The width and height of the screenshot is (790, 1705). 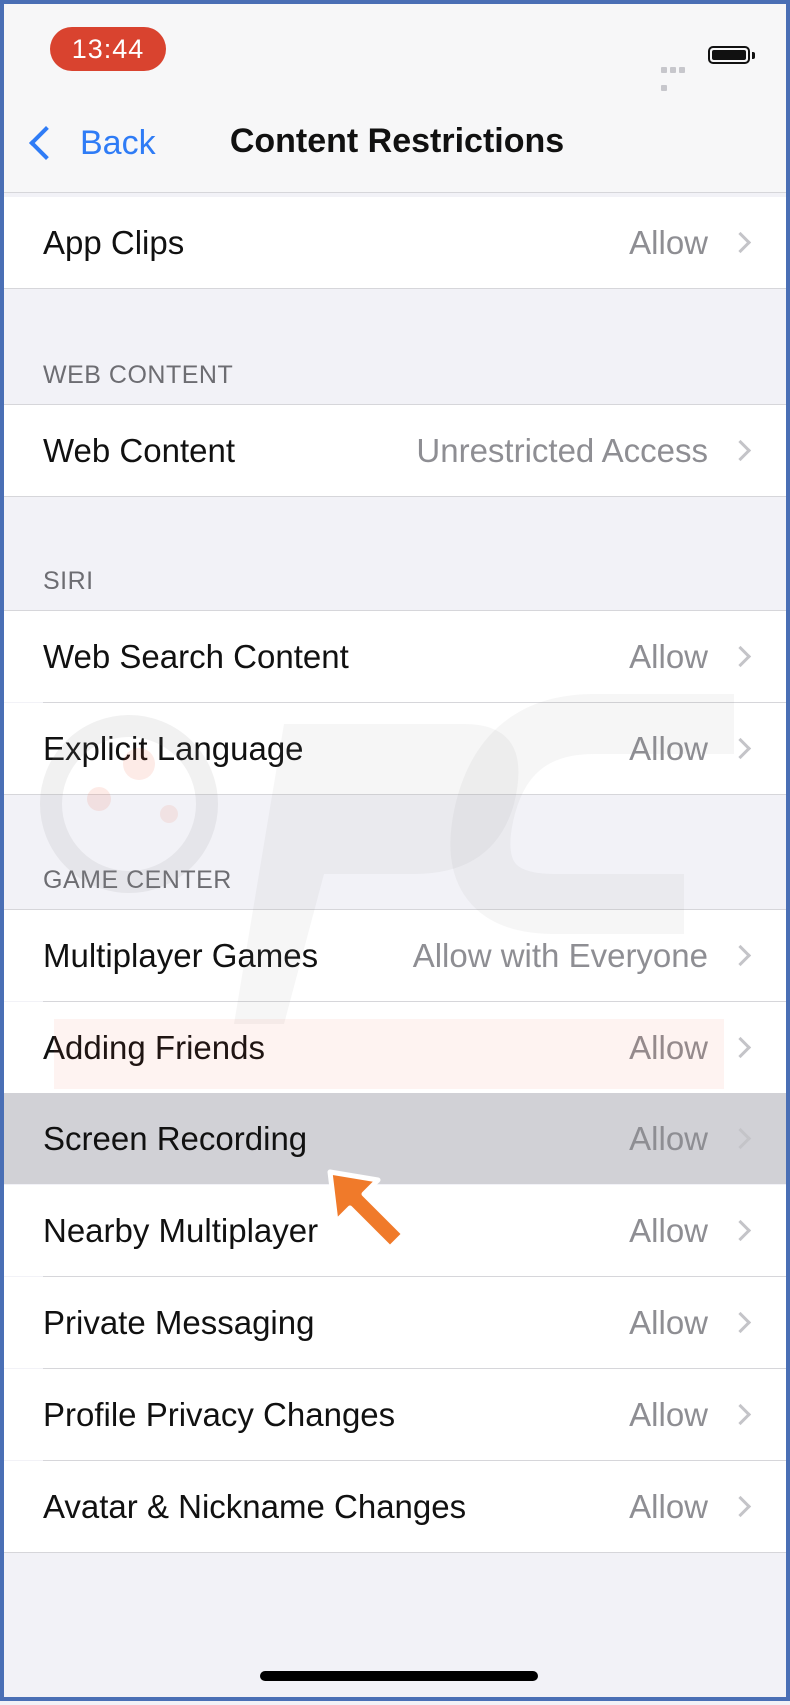 What do you see at coordinates (154, 1047) in the screenshot?
I see `row-label: Adding Friends` at bounding box center [154, 1047].